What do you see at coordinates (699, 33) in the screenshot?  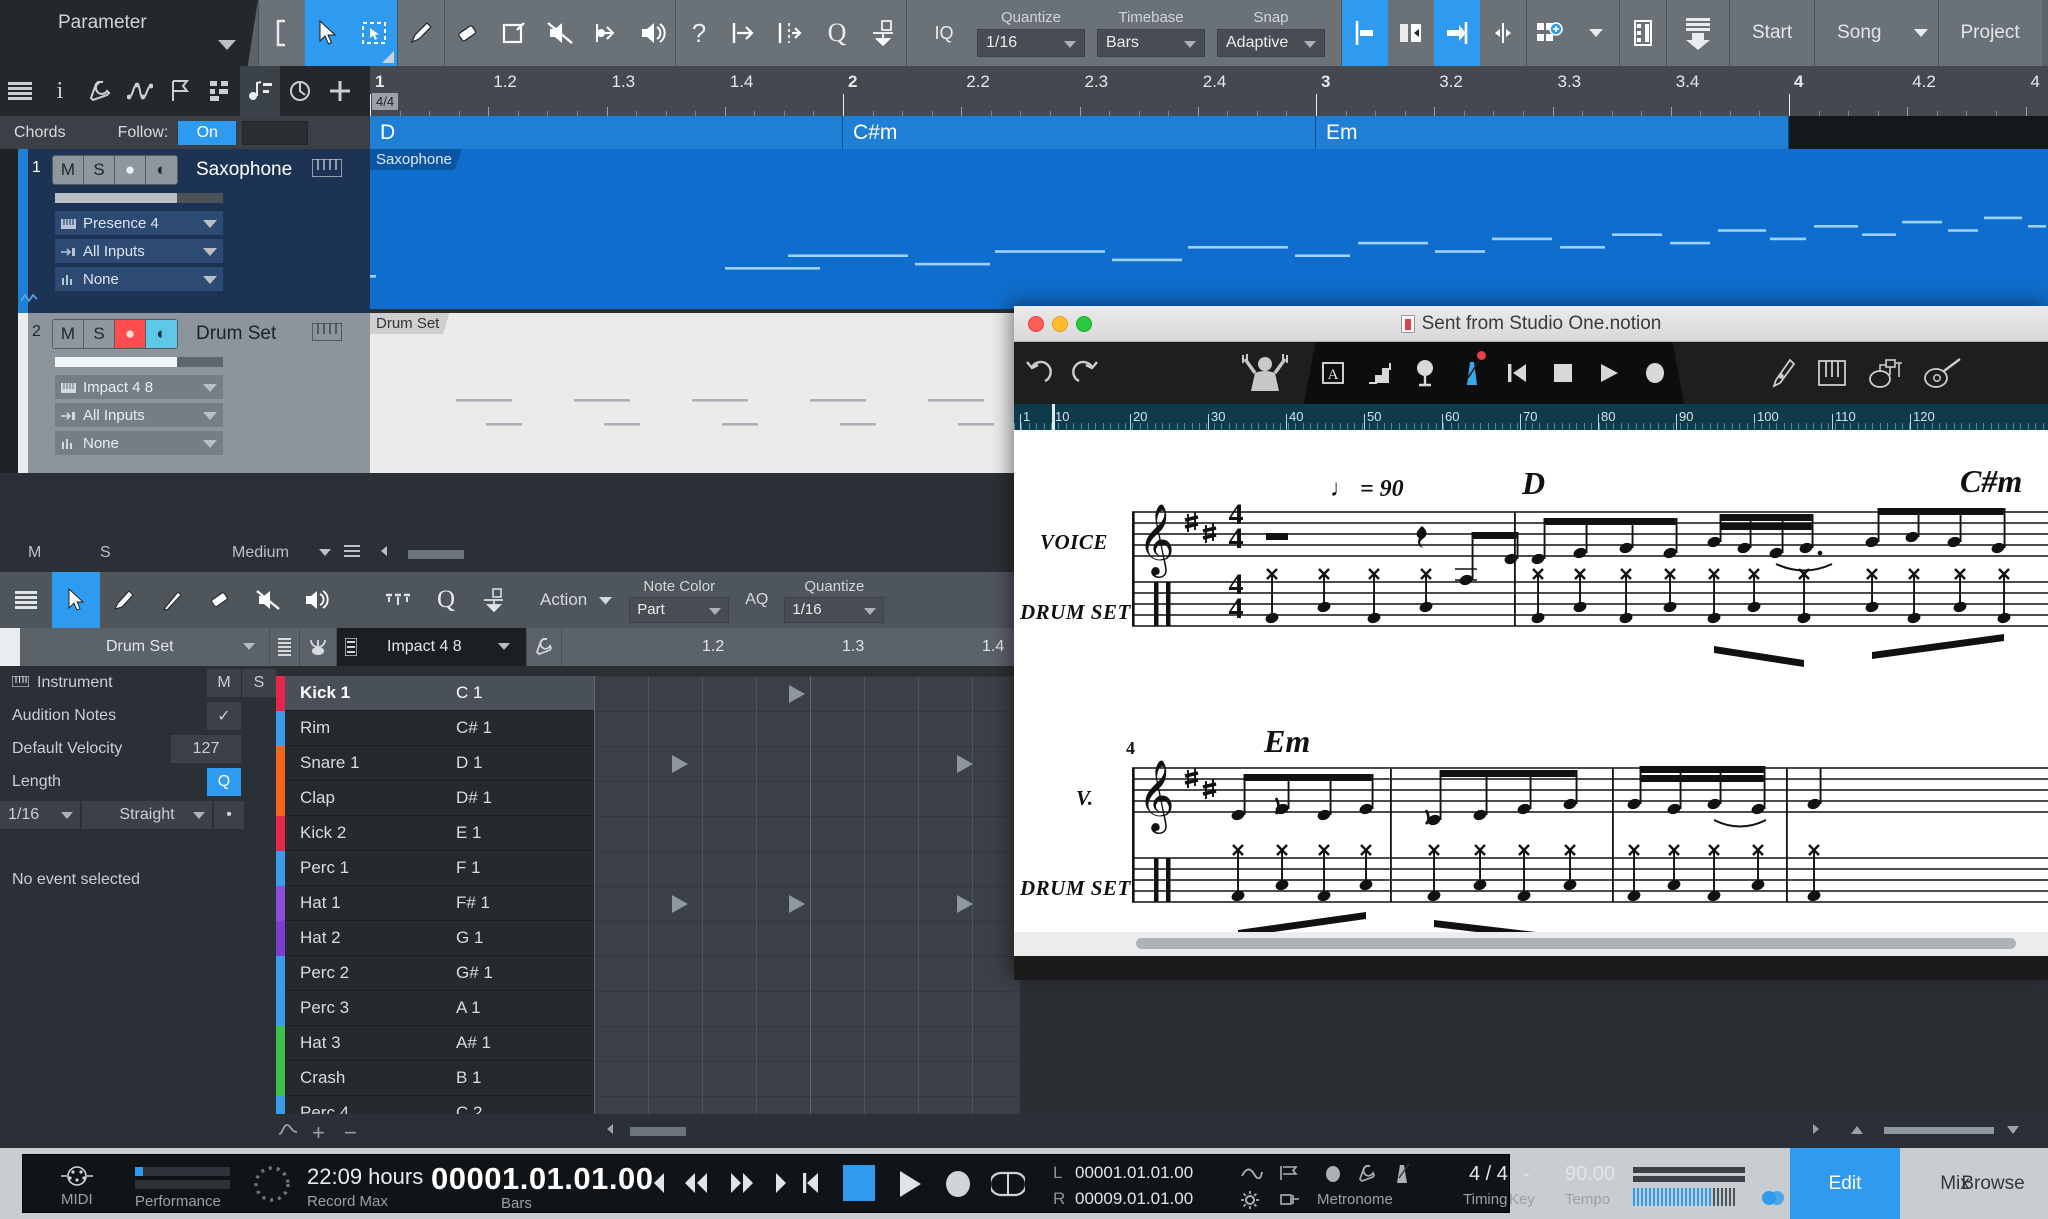 I see `help-icon: ?` at bounding box center [699, 33].